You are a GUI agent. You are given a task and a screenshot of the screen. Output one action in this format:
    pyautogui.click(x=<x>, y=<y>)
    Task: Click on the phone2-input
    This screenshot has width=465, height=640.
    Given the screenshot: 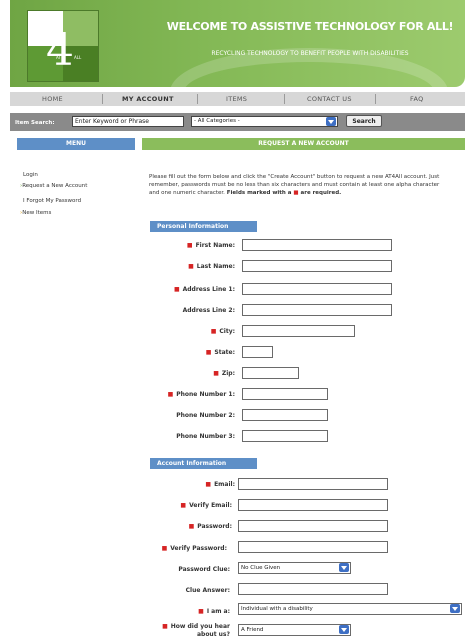 What is the action you would take?
    pyautogui.click(x=285, y=415)
    